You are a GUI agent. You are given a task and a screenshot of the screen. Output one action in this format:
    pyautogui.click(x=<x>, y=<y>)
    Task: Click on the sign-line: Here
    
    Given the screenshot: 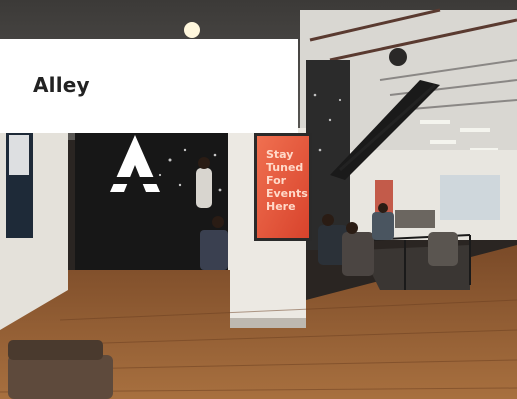 What is the action you would take?
    pyautogui.click(x=281, y=206)
    